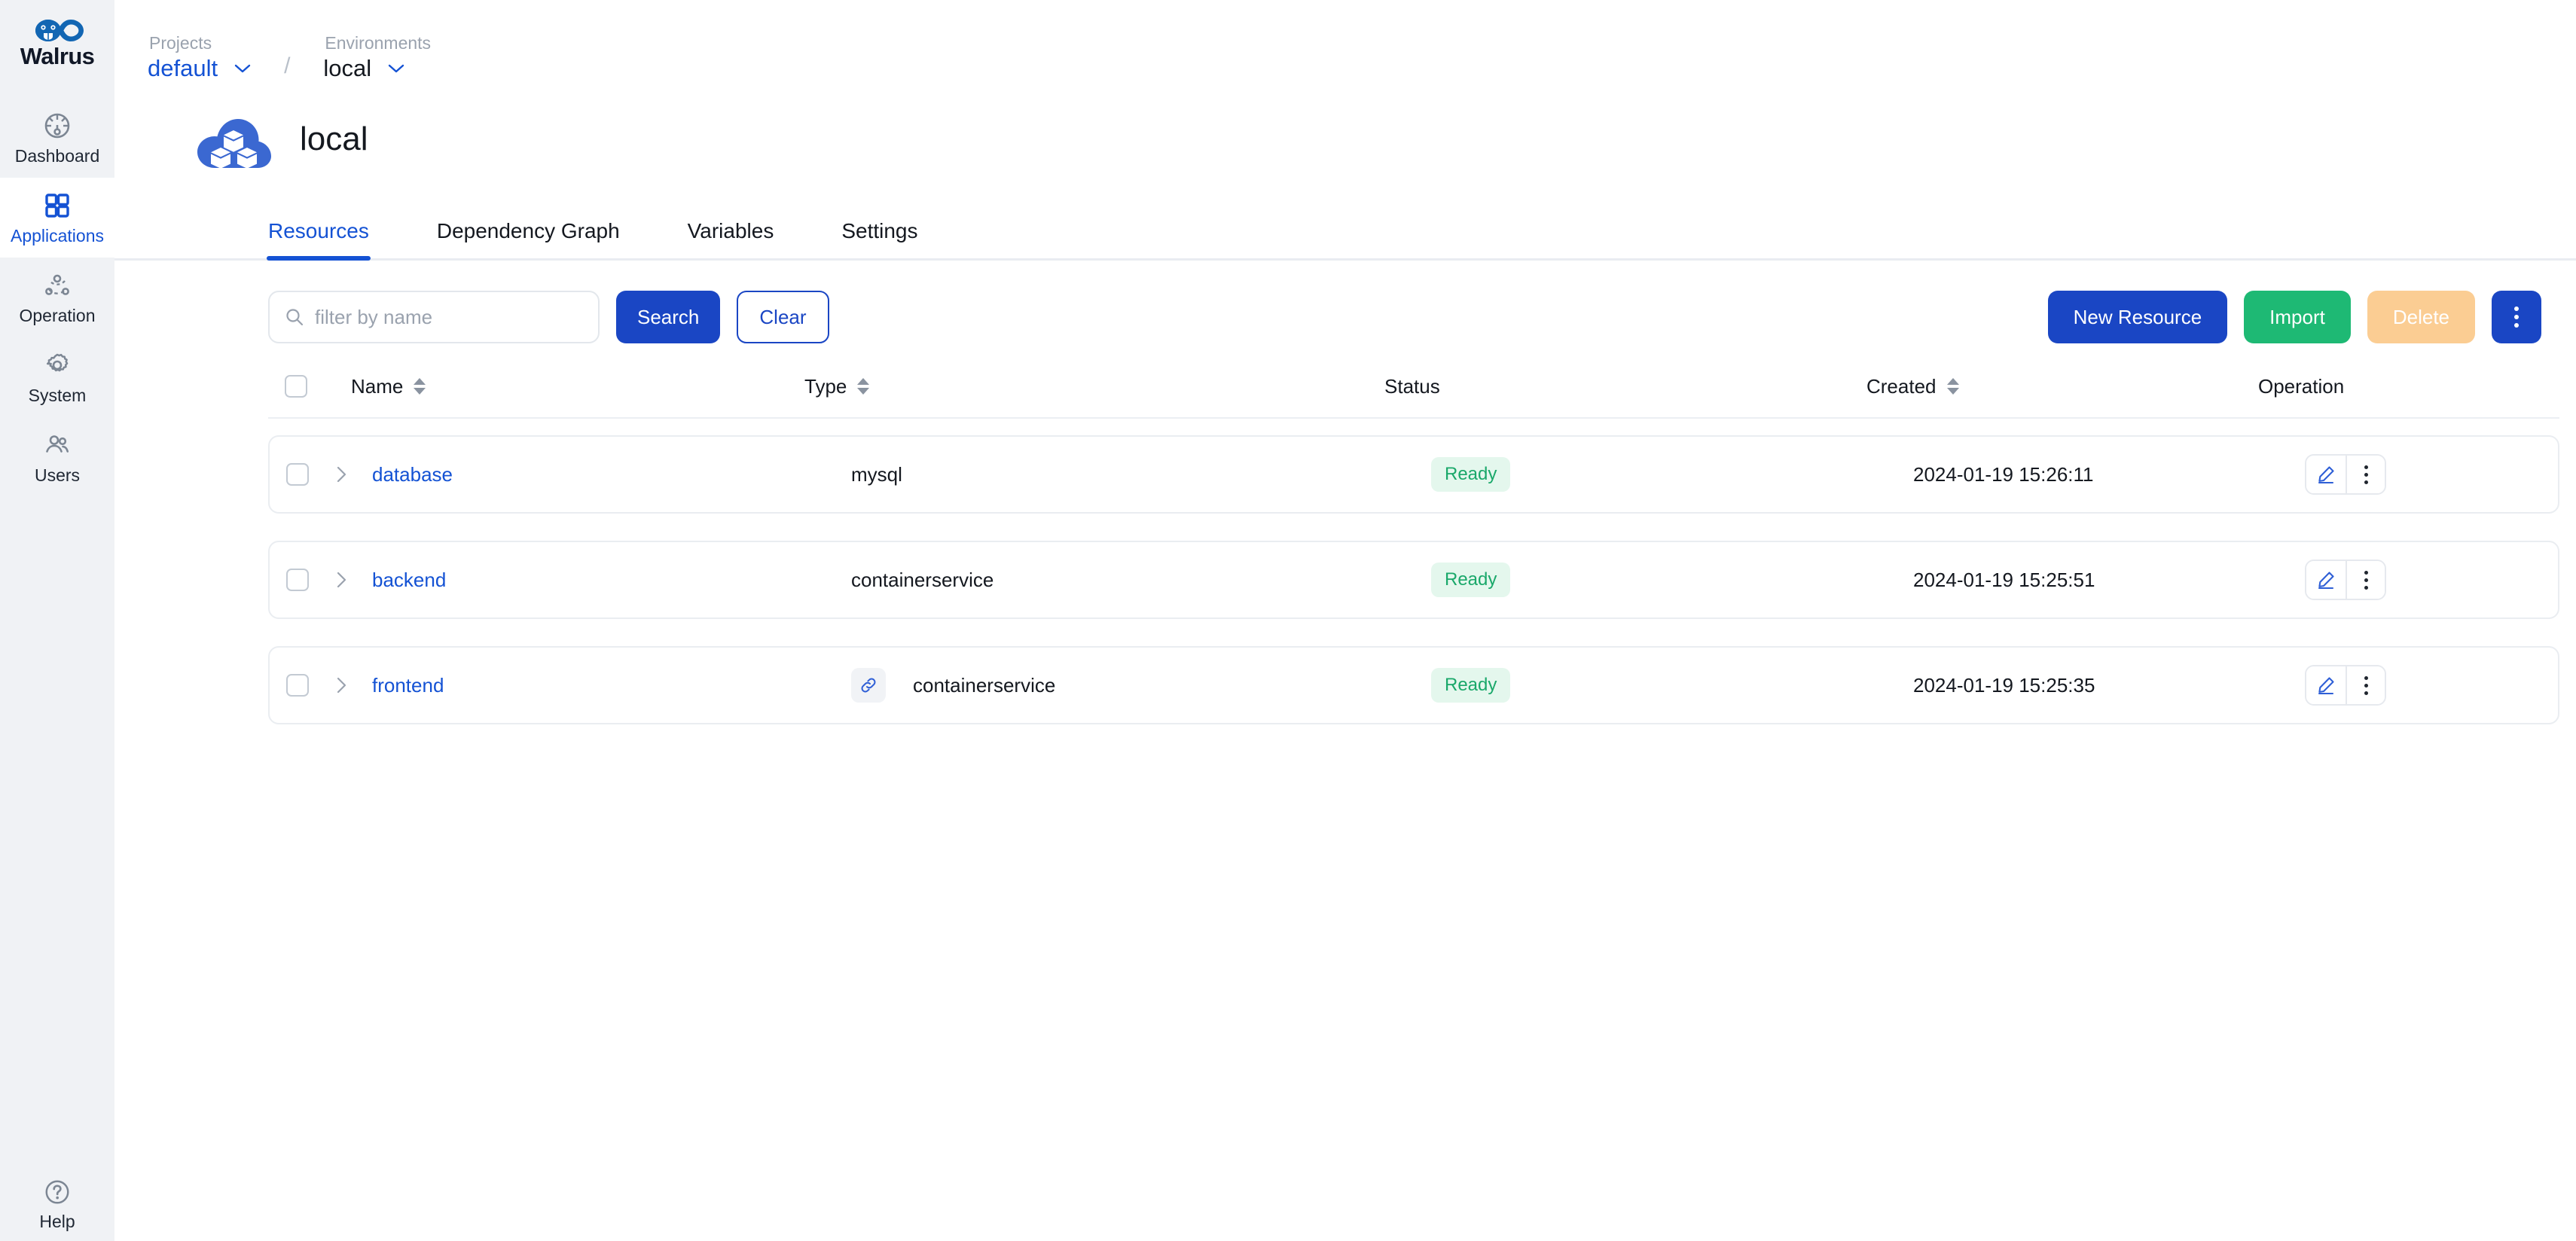 The width and height of the screenshot is (2576, 1241). What do you see at coordinates (2062, 386) in the screenshot?
I see `column-header-created: Created` at bounding box center [2062, 386].